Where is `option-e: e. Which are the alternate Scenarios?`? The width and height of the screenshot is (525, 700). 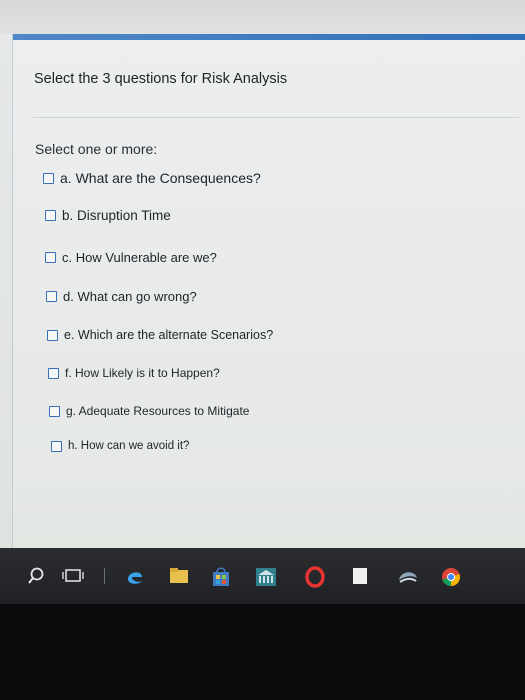 option-e: e. Which are the alternate Scenarios? is located at coordinates (160, 335).